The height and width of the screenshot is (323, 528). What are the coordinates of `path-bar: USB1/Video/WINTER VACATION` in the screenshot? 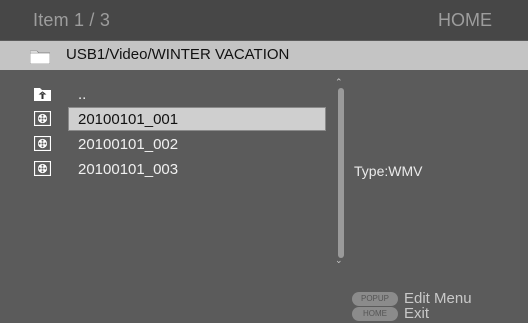 It's located at (264, 55).